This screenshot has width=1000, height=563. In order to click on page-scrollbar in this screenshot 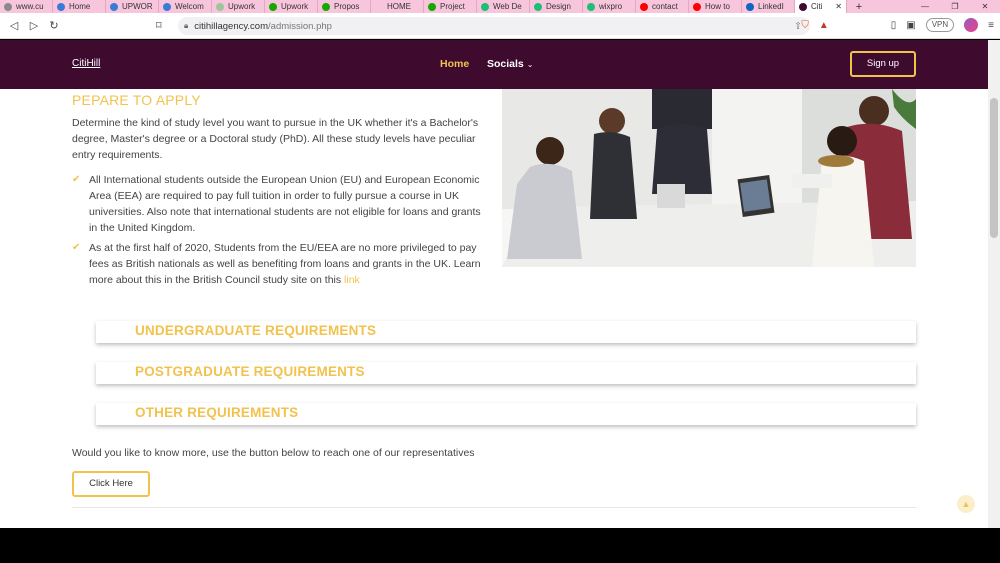, I will do `click(994, 284)`.